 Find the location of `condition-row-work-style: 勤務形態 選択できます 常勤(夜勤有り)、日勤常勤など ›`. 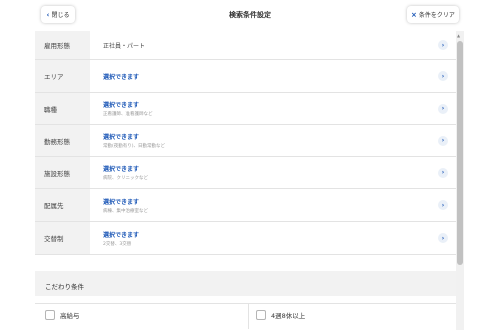

condition-row-work-style: 勤務形態 選択できます 常勤(夜勤有り)、日勤常勤など › is located at coordinates (245, 141).